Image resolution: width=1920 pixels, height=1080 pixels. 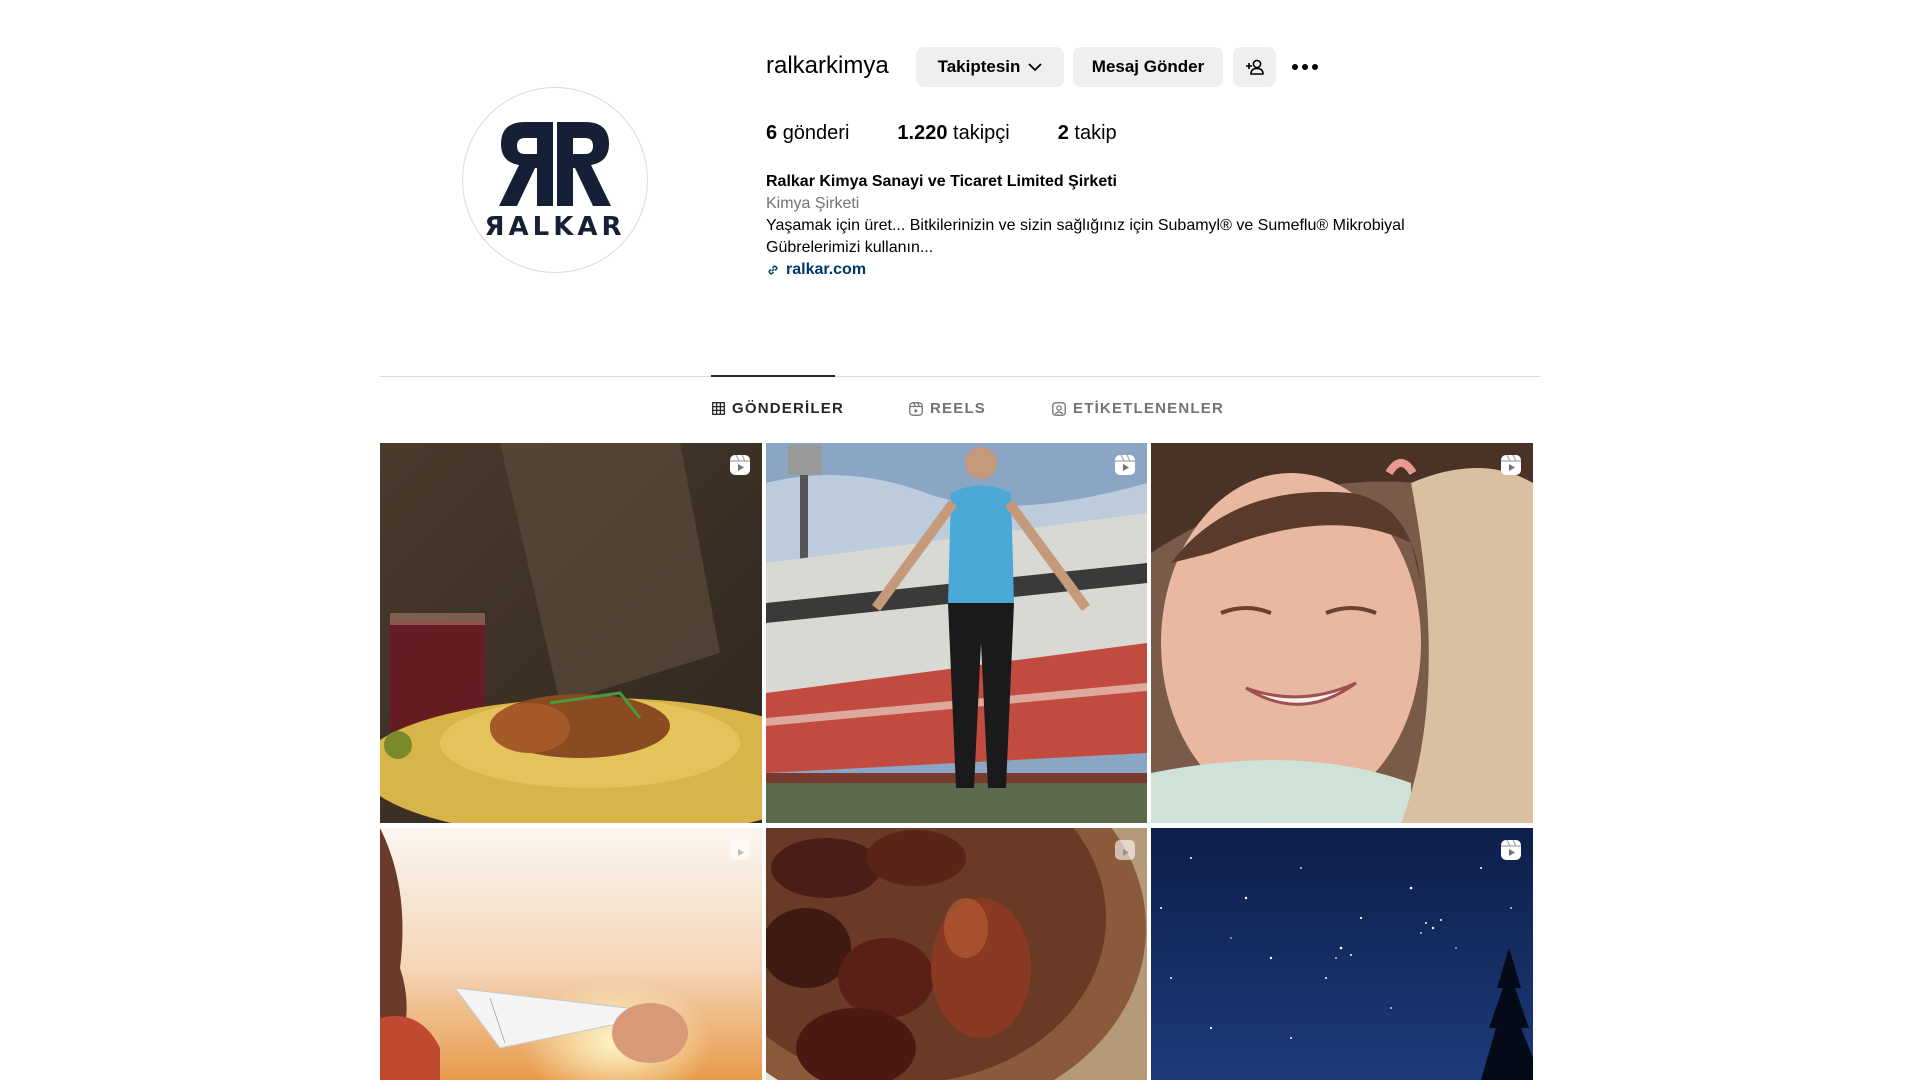 I want to click on profile-avatar: ЯALKAR, so click(x=555, y=180).